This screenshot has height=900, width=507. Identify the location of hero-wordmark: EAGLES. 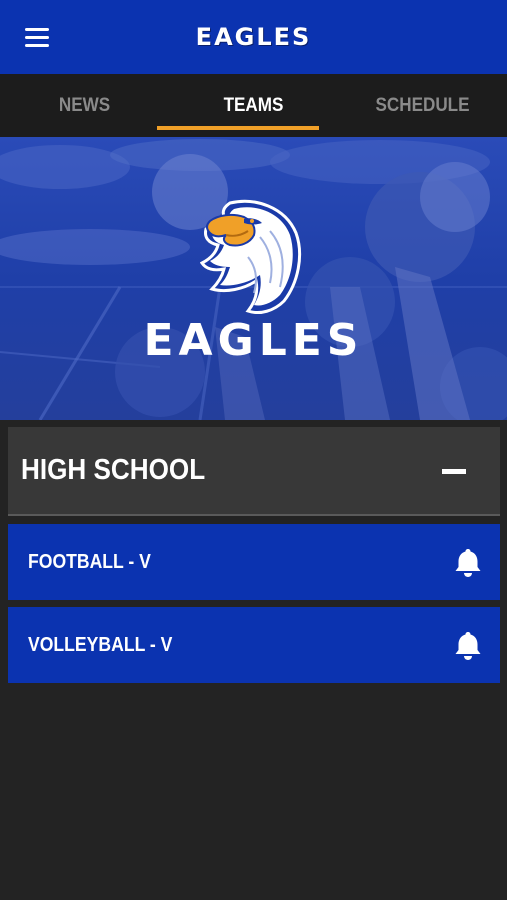
(253, 340).